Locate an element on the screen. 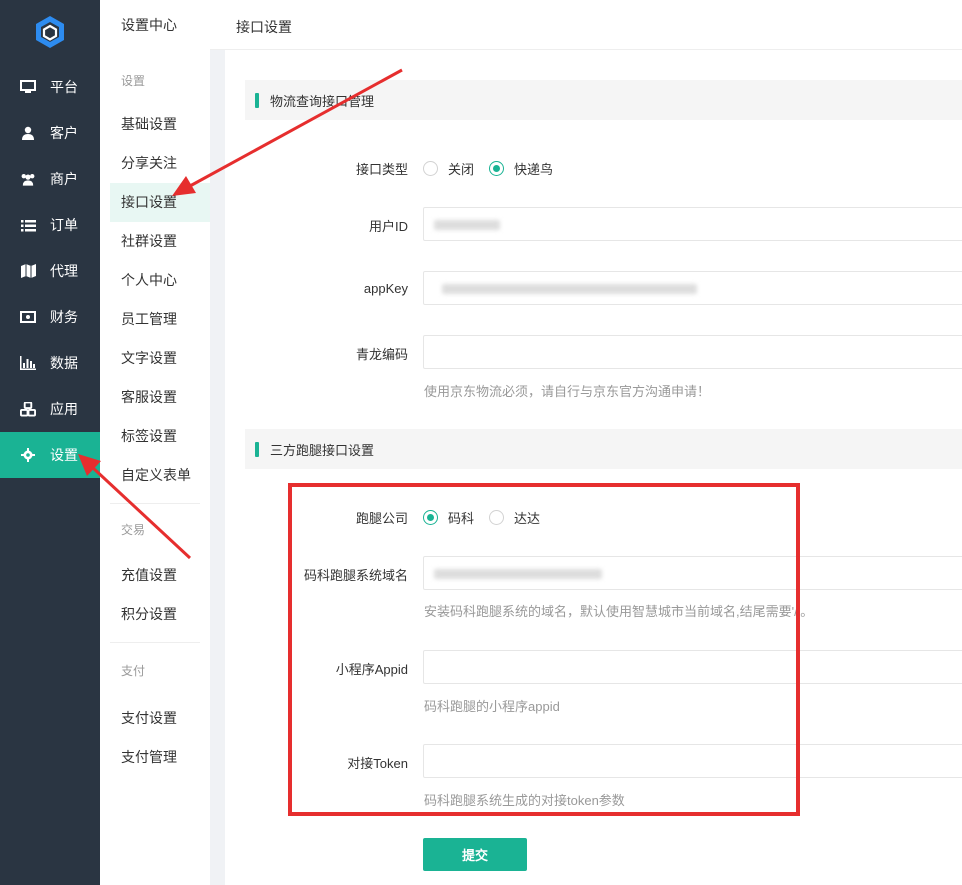  list-icon is located at coordinates (28, 225).